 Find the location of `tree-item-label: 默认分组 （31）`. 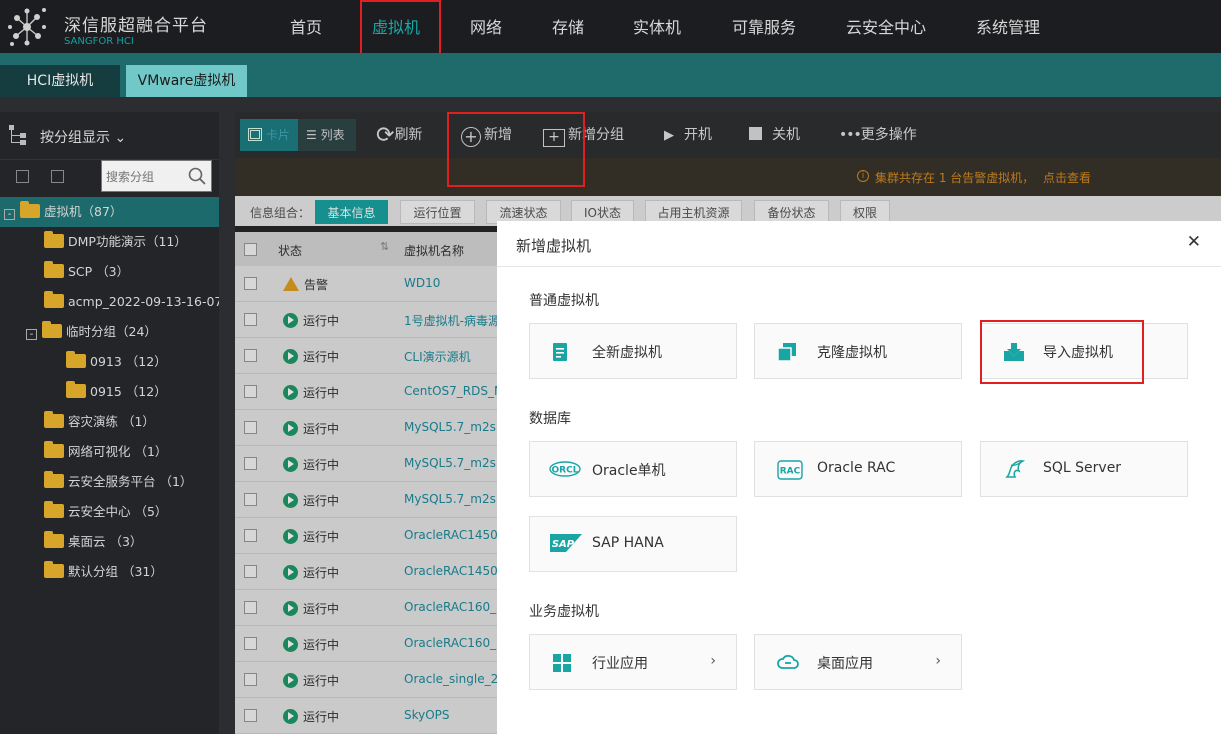

tree-item-label: 默认分组 （31） is located at coordinates (115, 571).